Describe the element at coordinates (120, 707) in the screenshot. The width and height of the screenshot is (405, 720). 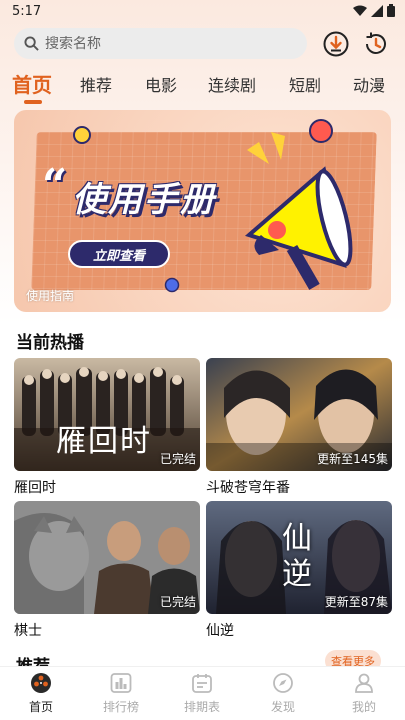
I see `nav-label: 排行榜` at that location.